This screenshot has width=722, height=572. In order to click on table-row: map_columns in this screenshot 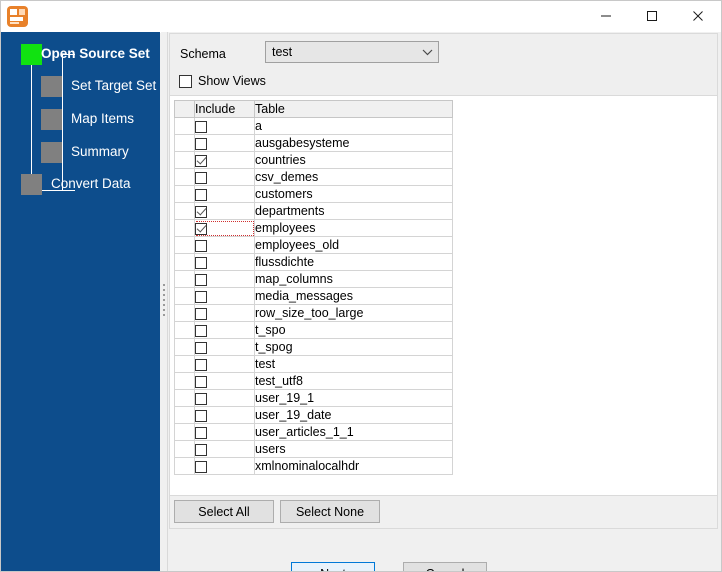, I will do `click(313, 279)`.